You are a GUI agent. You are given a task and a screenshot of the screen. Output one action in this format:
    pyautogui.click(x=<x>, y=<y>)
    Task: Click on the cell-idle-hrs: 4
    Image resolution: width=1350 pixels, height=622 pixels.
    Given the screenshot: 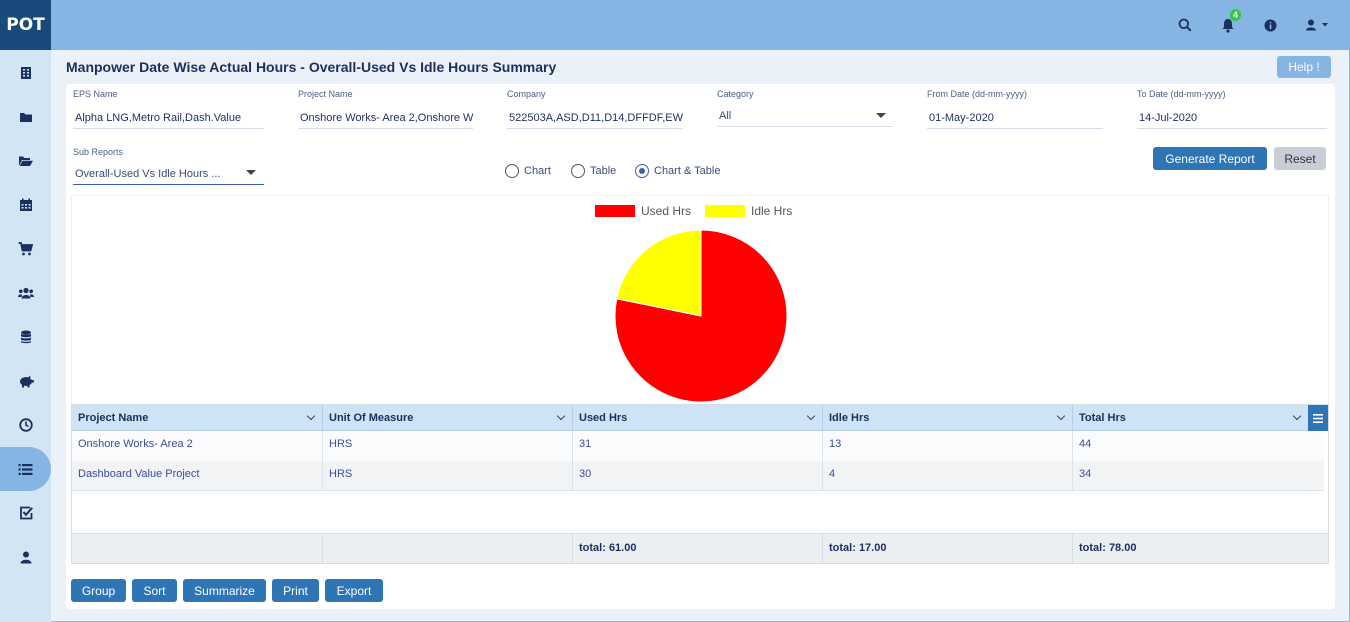 What is the action you would take?
    pyautogui.click(x=948, y=476)
    